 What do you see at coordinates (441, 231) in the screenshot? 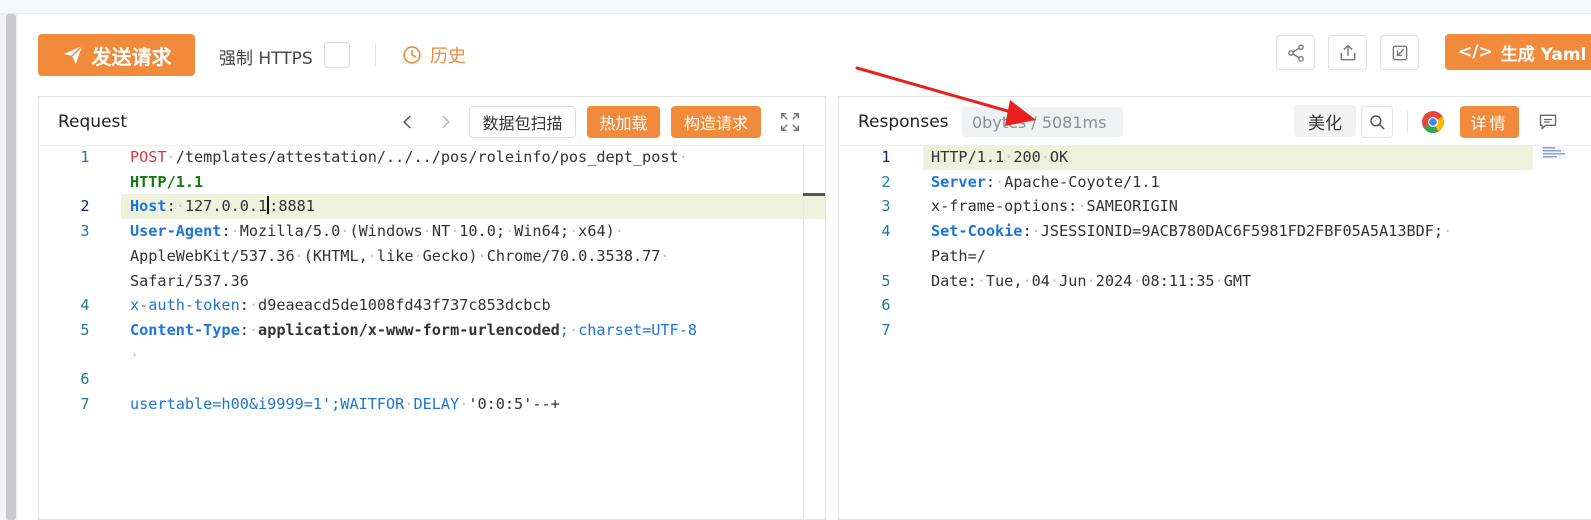
I see `code-token: NT` at bounding box center [441, 231].